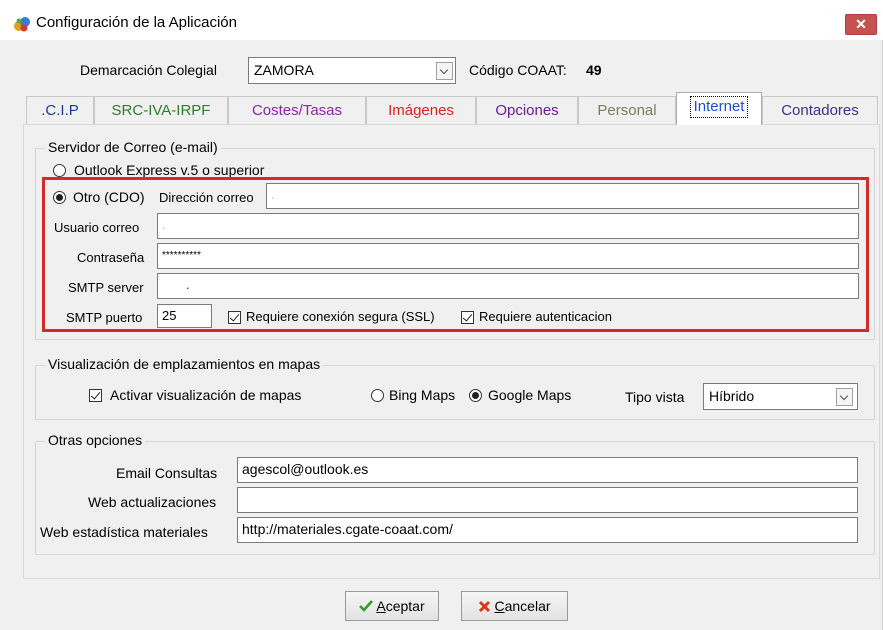 This screenshot has width=883, height=630. Describe the element at coordinates (234, 317) in the screenshot. I see `ssl-checkbox` at that location.